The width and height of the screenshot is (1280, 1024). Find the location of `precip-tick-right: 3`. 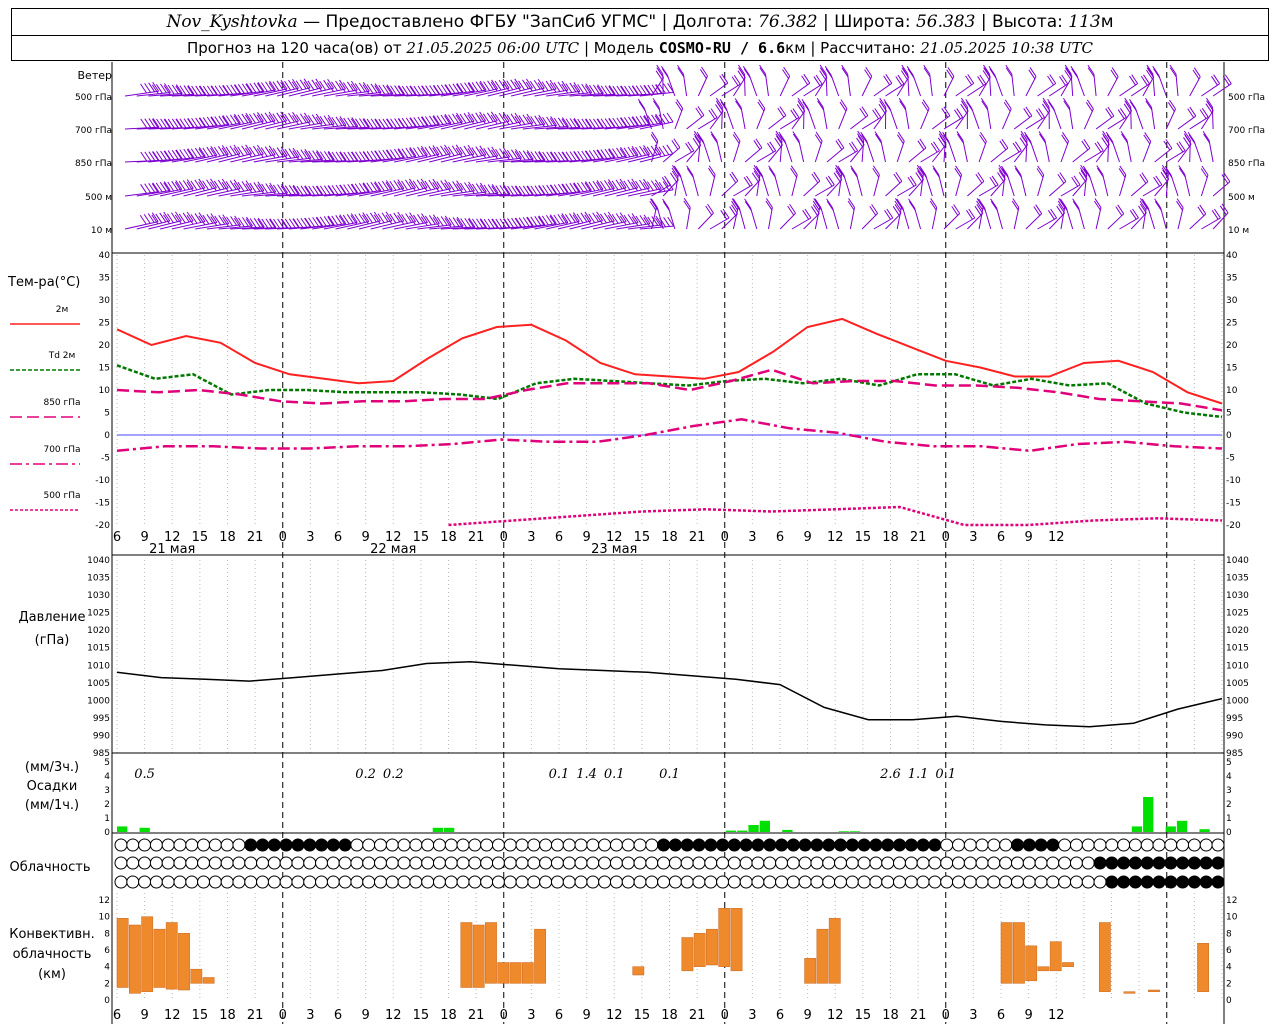

precip-tick-right: 3 is located at coordinates (1229, 791).